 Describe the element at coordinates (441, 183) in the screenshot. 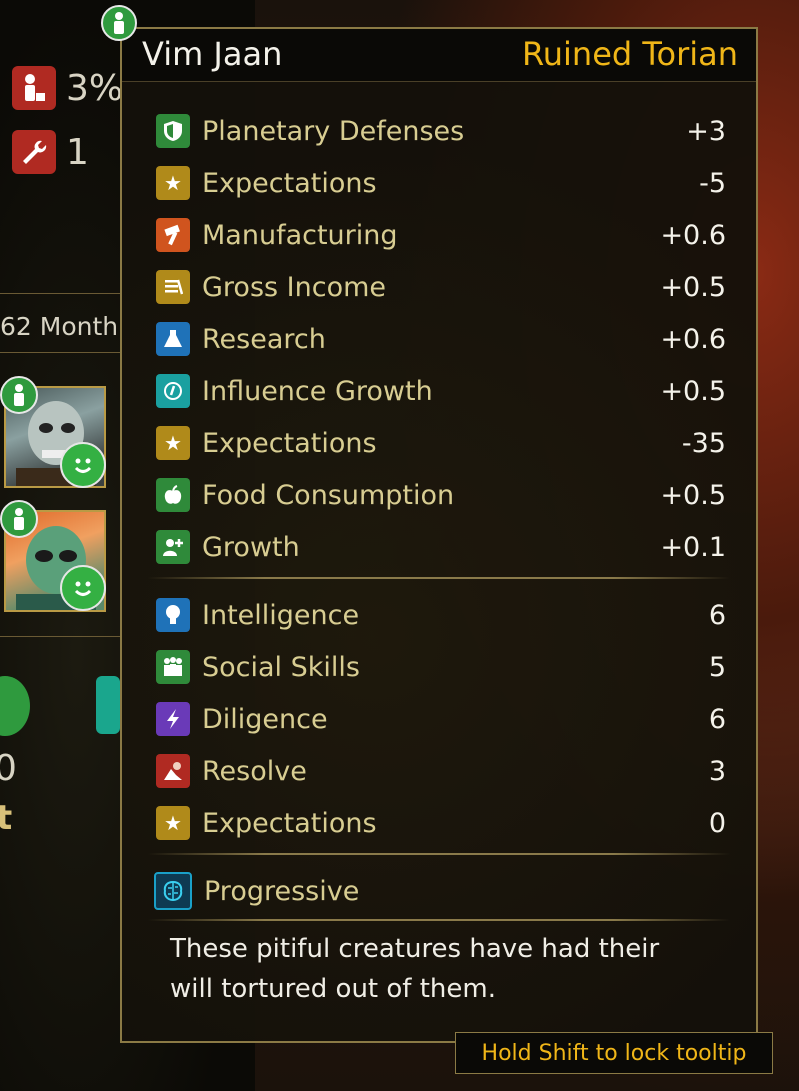

I see `effect-row: ★ Expectations -5` at that location.